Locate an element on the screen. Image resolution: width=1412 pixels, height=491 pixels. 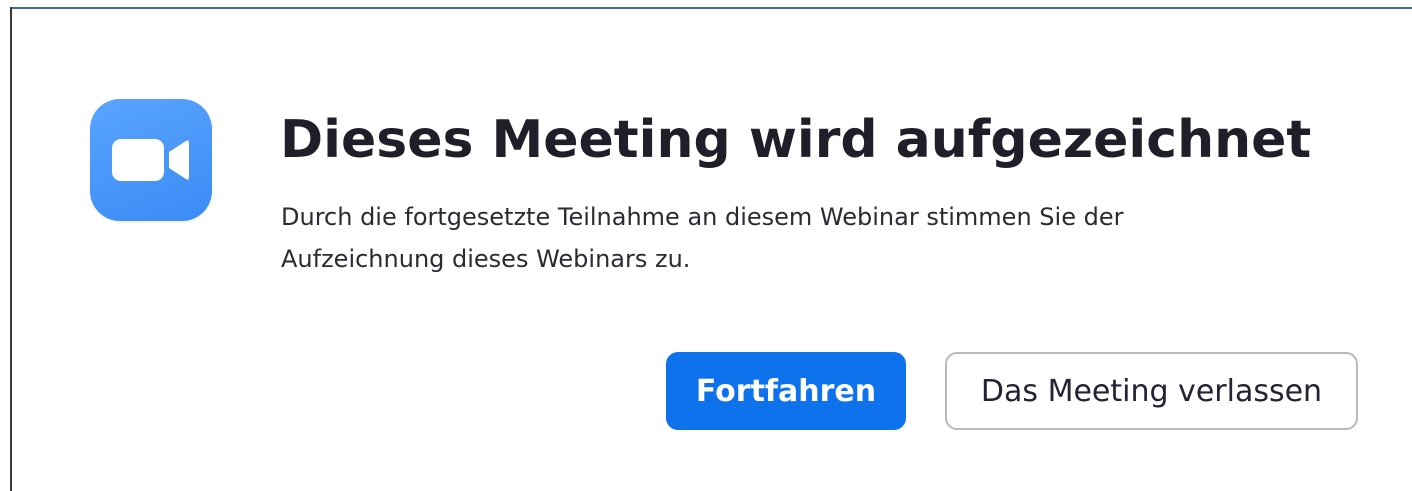
dialog-title: Dieses Meeting wird aufgezeichnet is located at coordinates (796, 140).